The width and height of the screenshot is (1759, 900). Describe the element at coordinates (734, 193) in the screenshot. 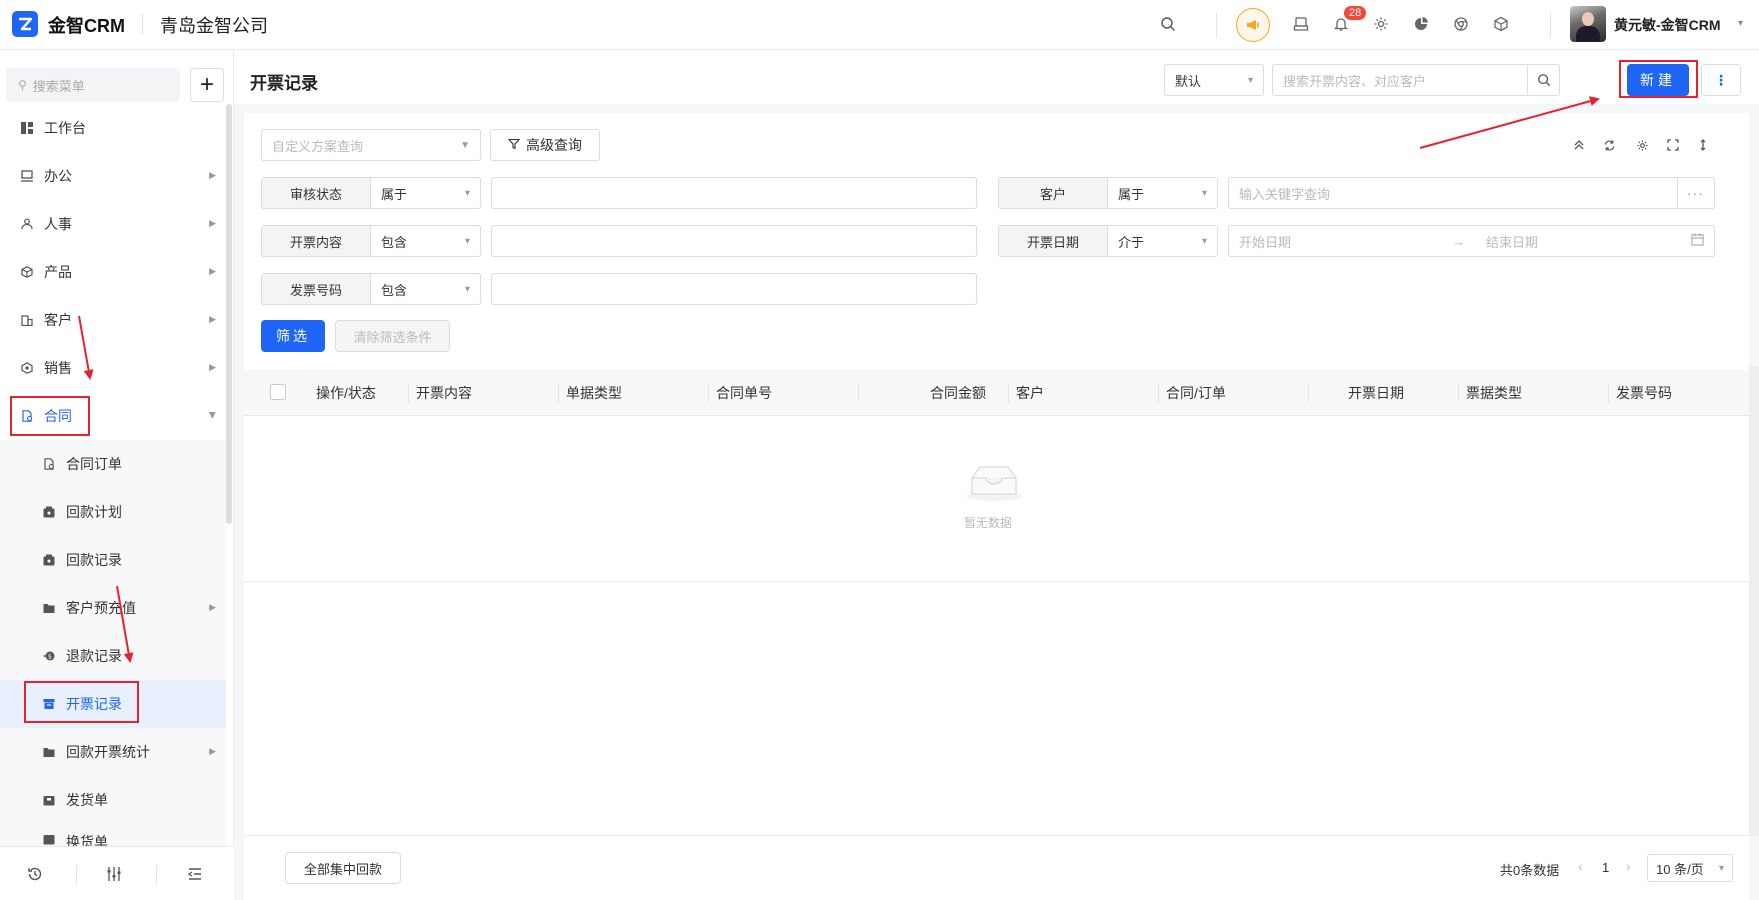

I see `filter-audit-input` at that location.